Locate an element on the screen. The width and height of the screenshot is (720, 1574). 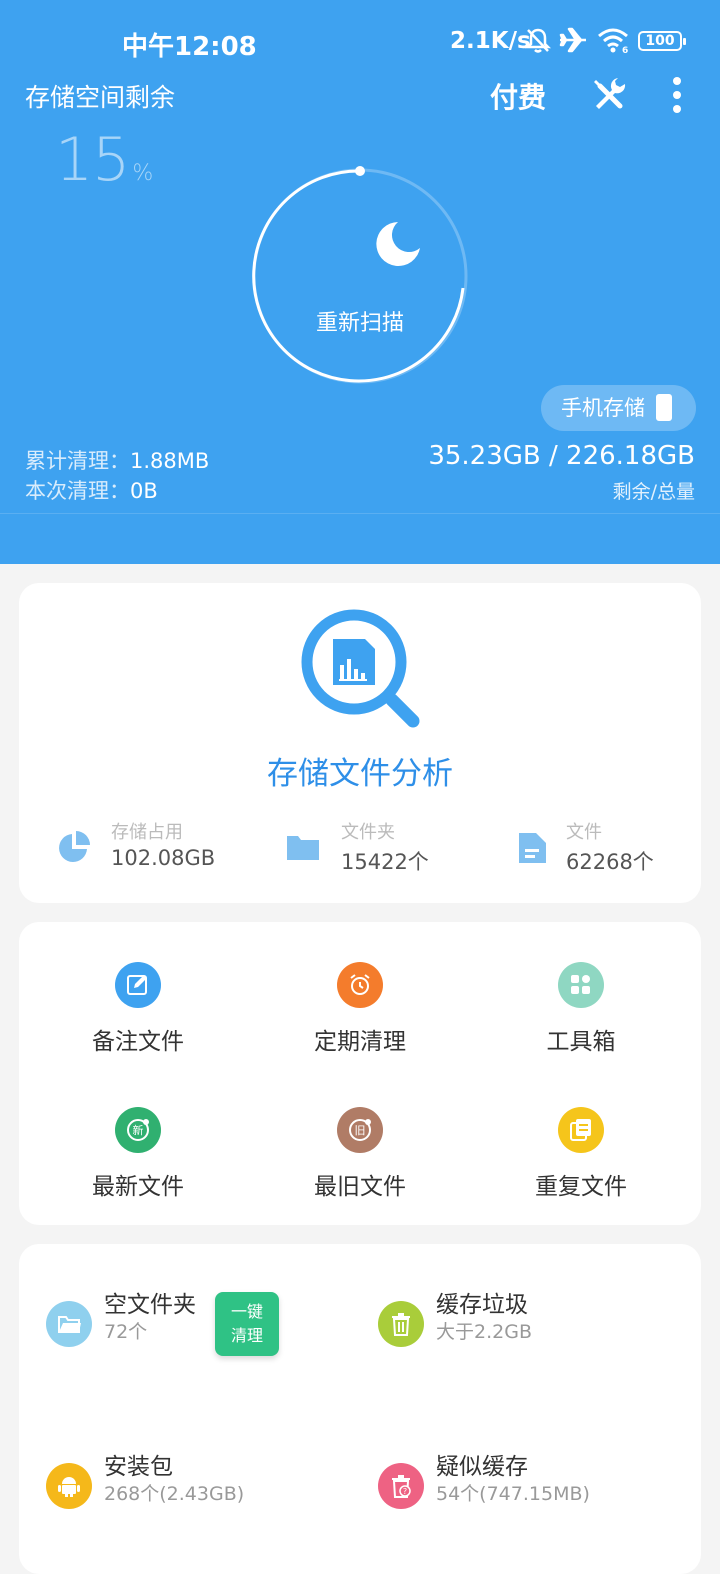
item-count: 268个(2.43GB) is located at coordinates (174, 1494).